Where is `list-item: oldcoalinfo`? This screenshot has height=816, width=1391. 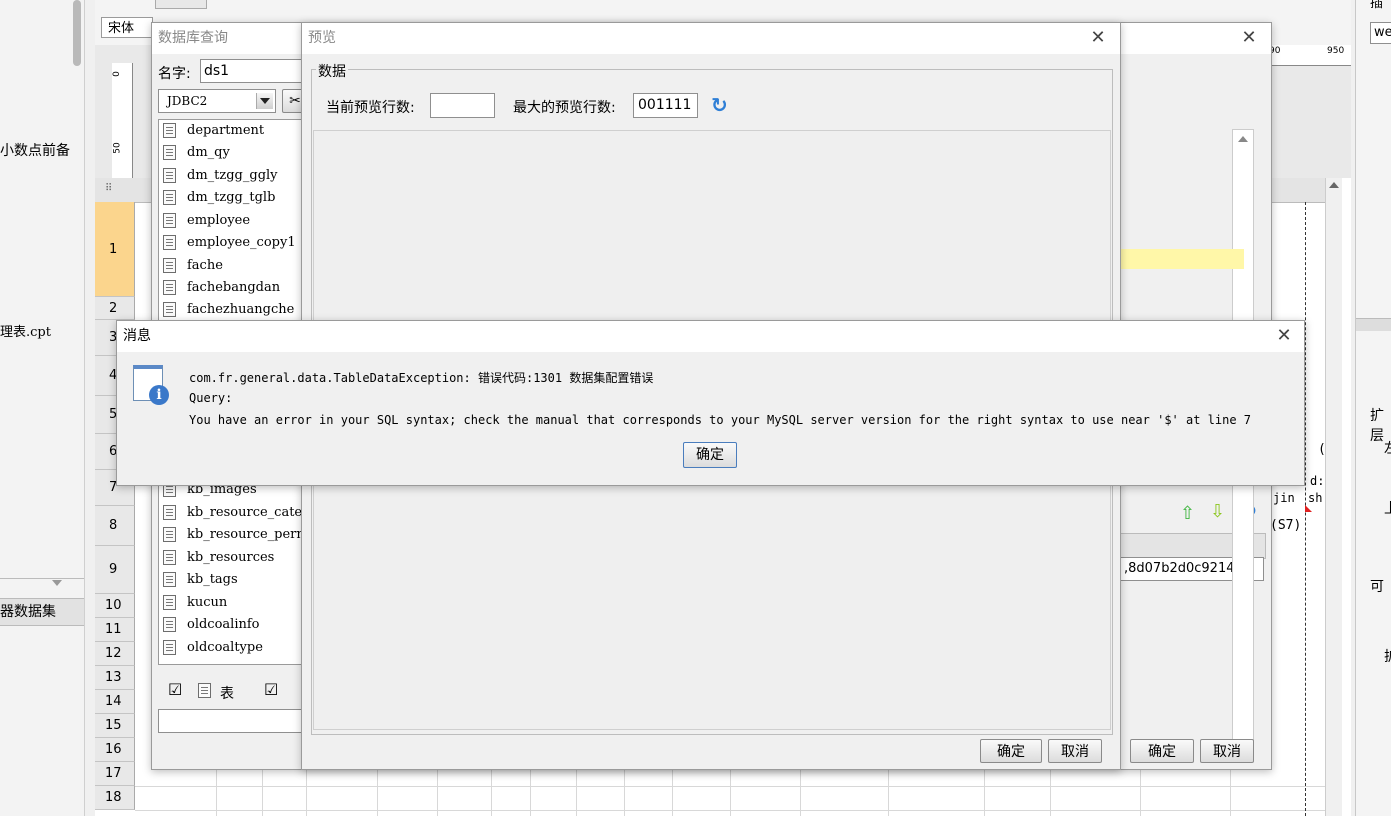 list-item: oldcoalinfo is located at coordinates (209, 625).